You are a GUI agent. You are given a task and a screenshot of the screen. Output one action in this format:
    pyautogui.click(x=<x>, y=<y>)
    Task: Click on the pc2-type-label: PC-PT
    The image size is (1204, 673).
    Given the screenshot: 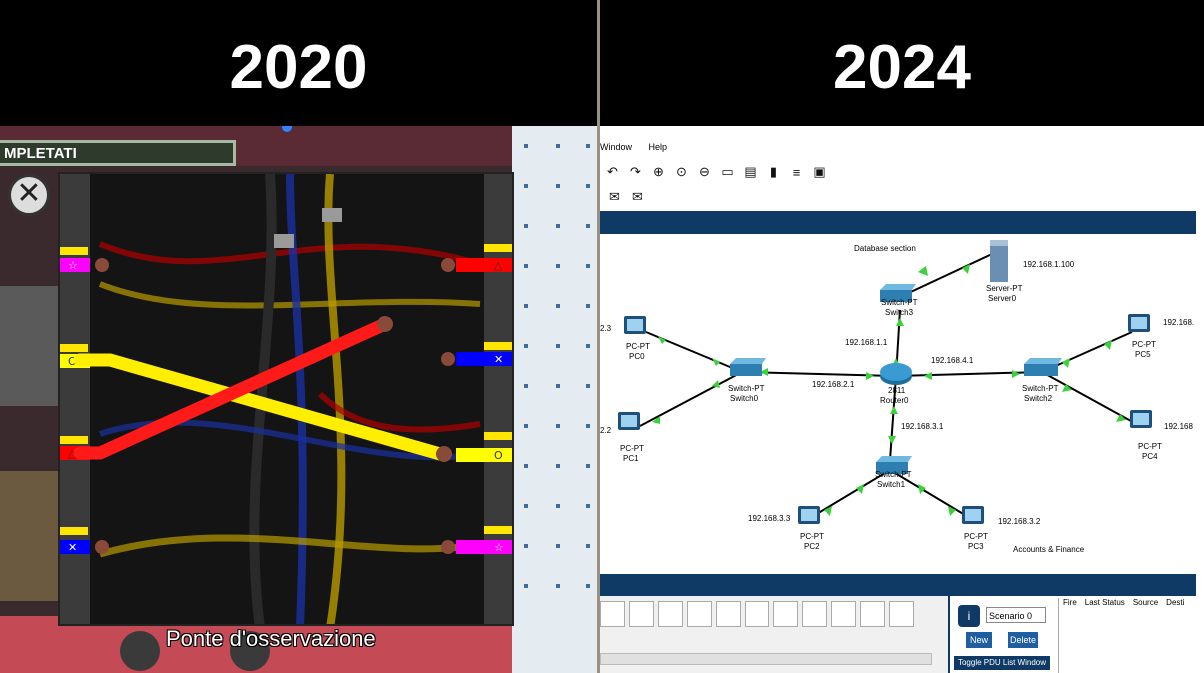 What is the action you would take?
    pyautogui.click(x=812, y=536)
    